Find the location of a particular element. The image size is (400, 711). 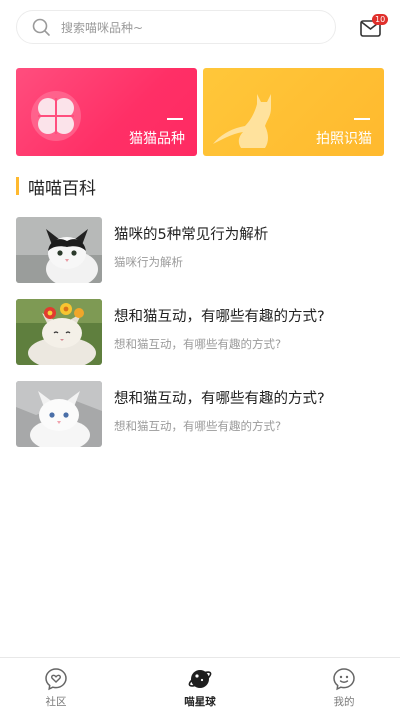

article-title: 猫咪的5种常见行为解析 is located at coordinates (191, 235).